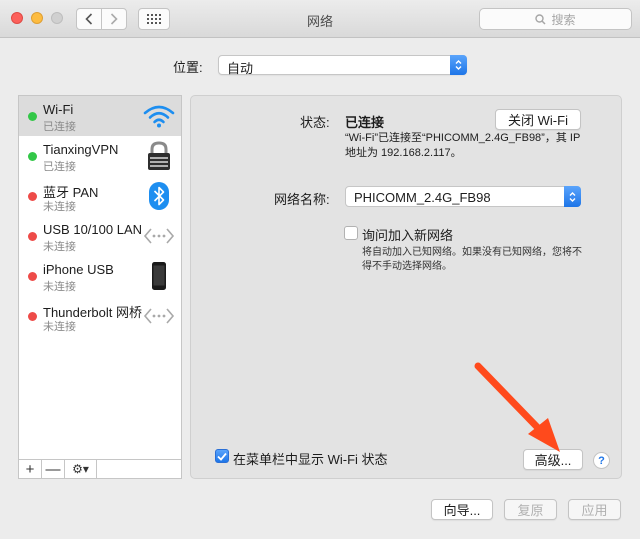 The image size is (640, 539). What do you see at coordinates (472, 259) in the screenshot?
I see `ask-to-join-description: 将自动加入已知网络。如果没有已知网络，您将不得不手动选择网络。` at bounding box center [472, 259].